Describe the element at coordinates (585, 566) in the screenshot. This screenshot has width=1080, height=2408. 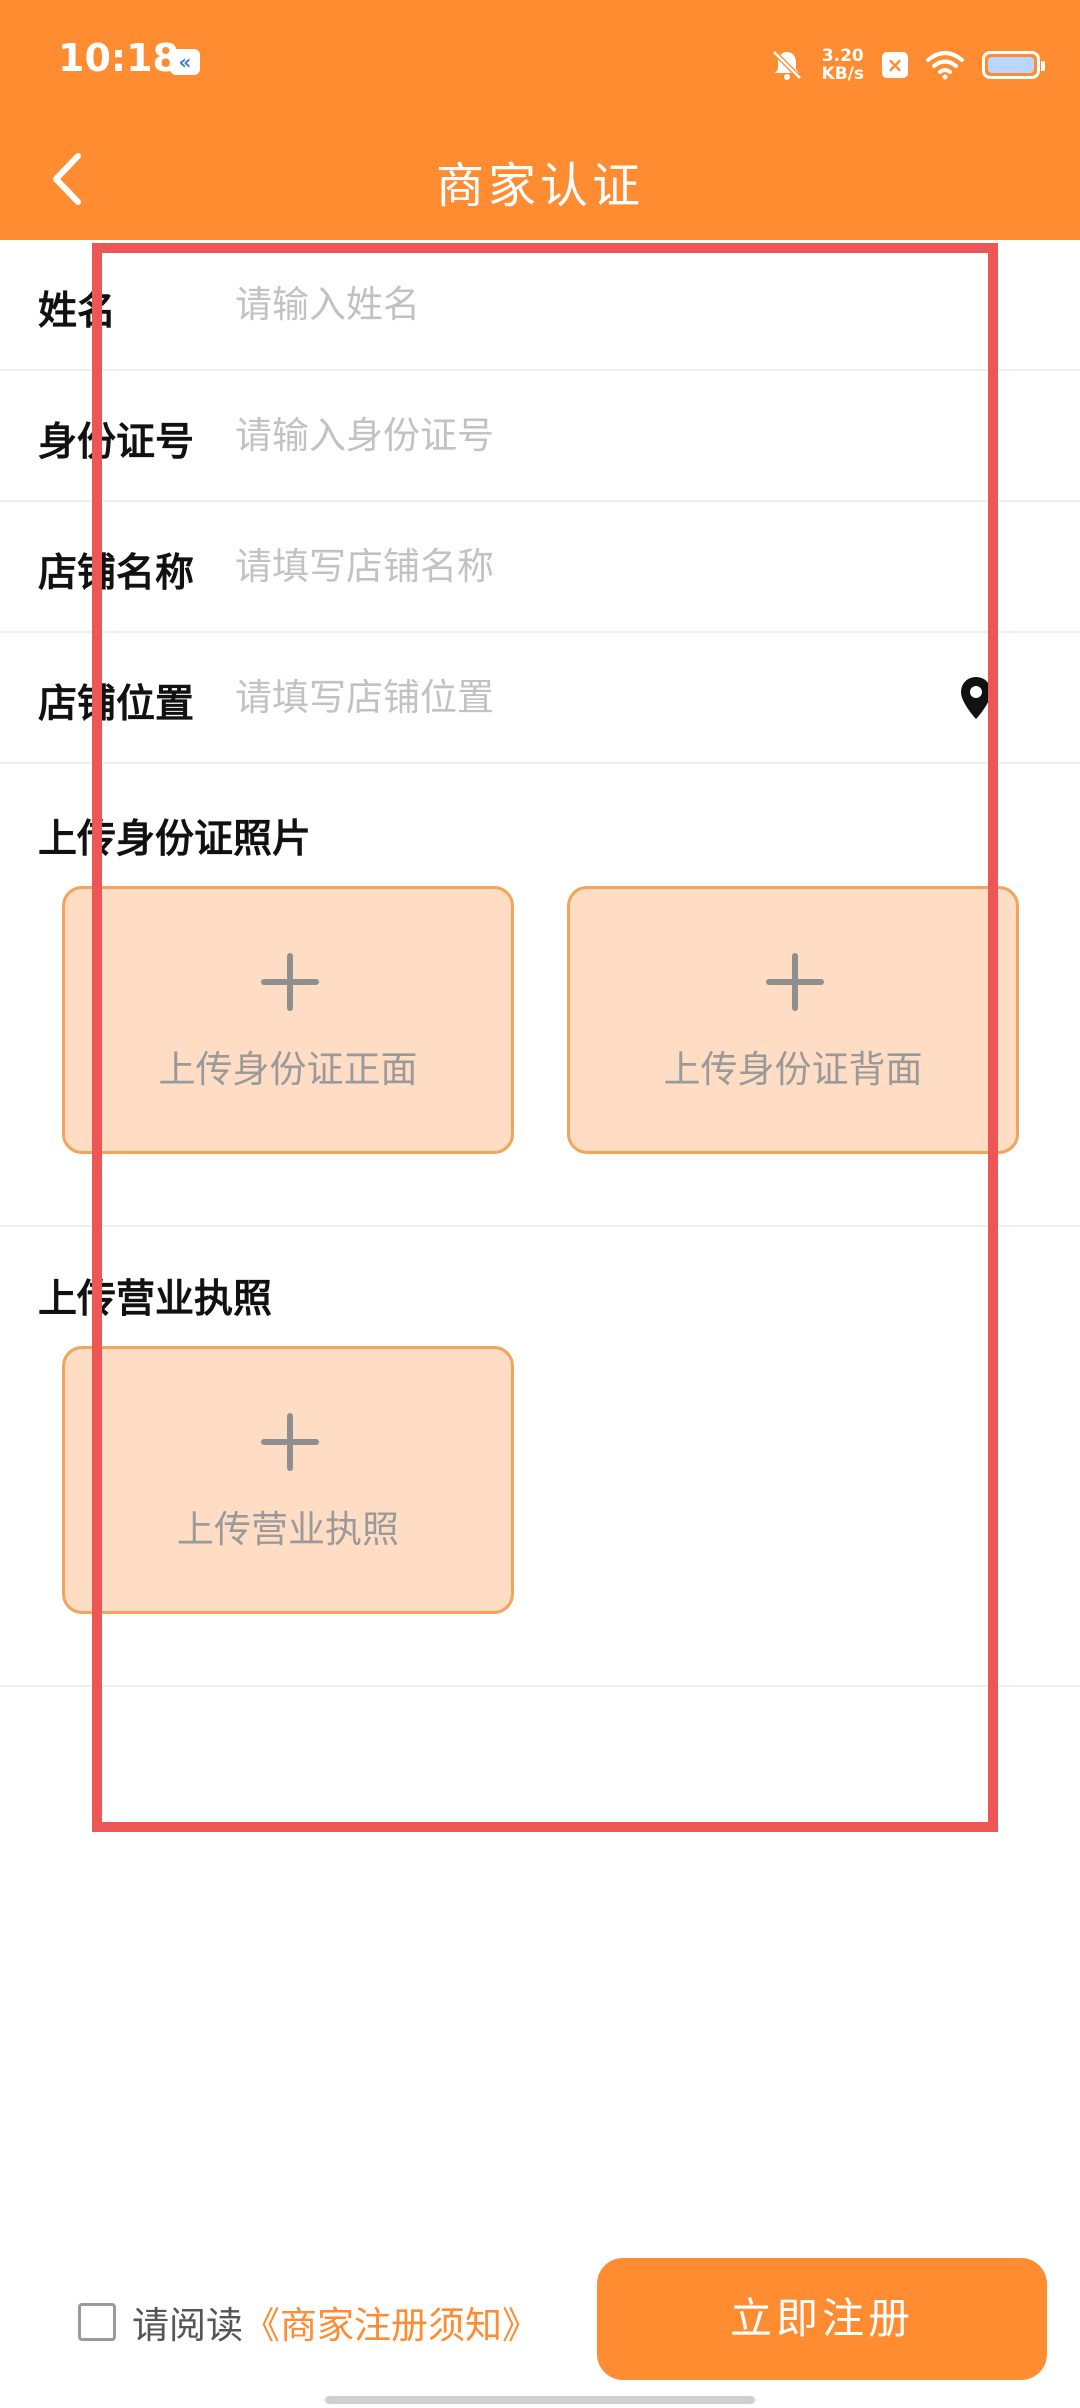
I see `shop-name-input` at that location.